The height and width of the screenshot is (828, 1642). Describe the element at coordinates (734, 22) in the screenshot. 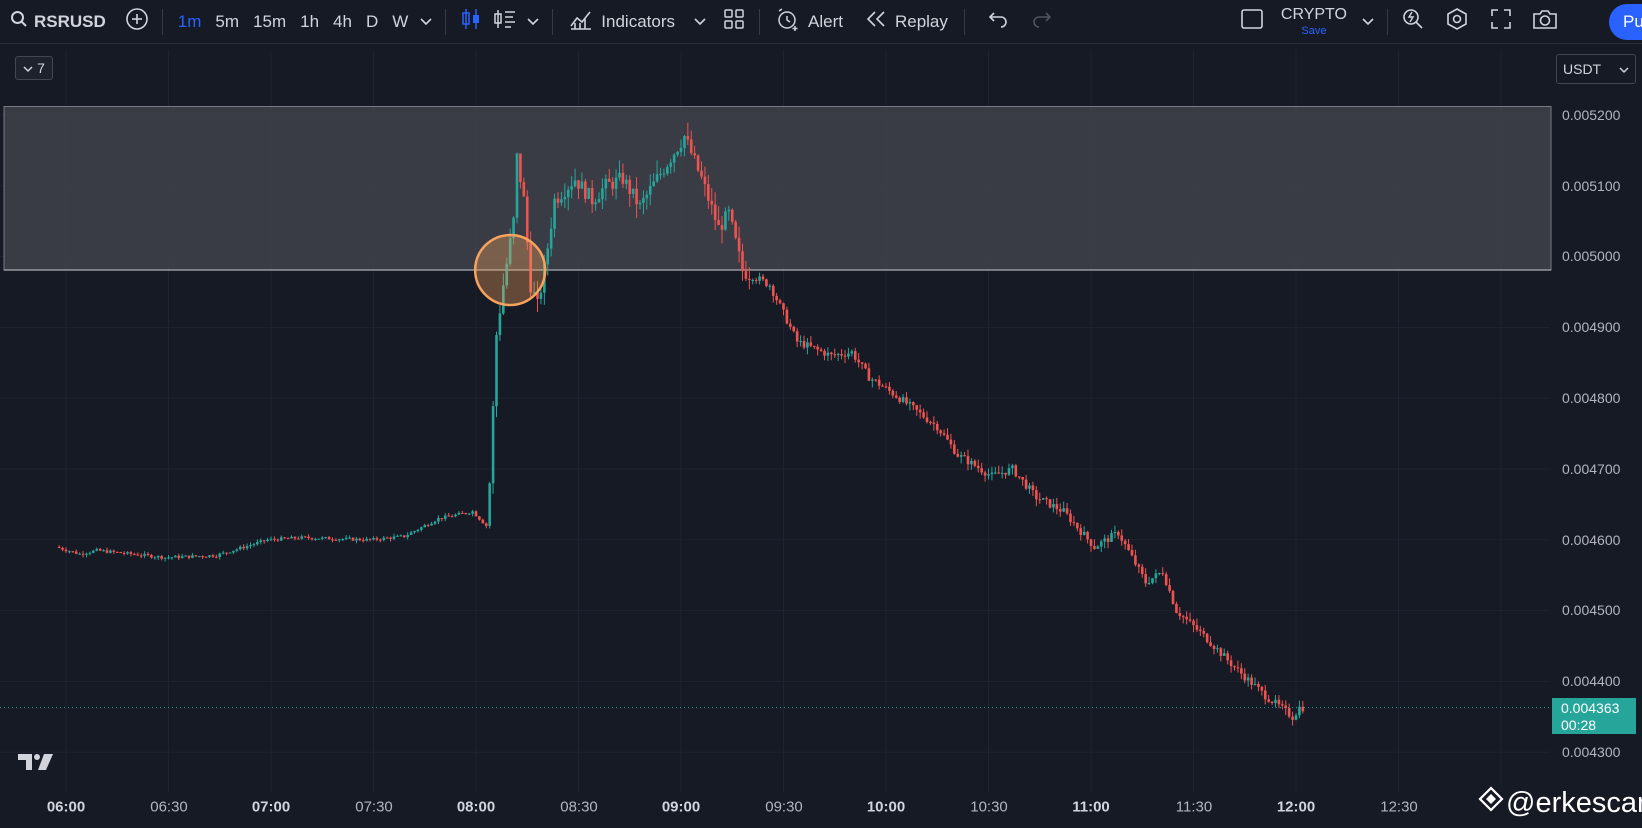

I see `templates-button` at that location.